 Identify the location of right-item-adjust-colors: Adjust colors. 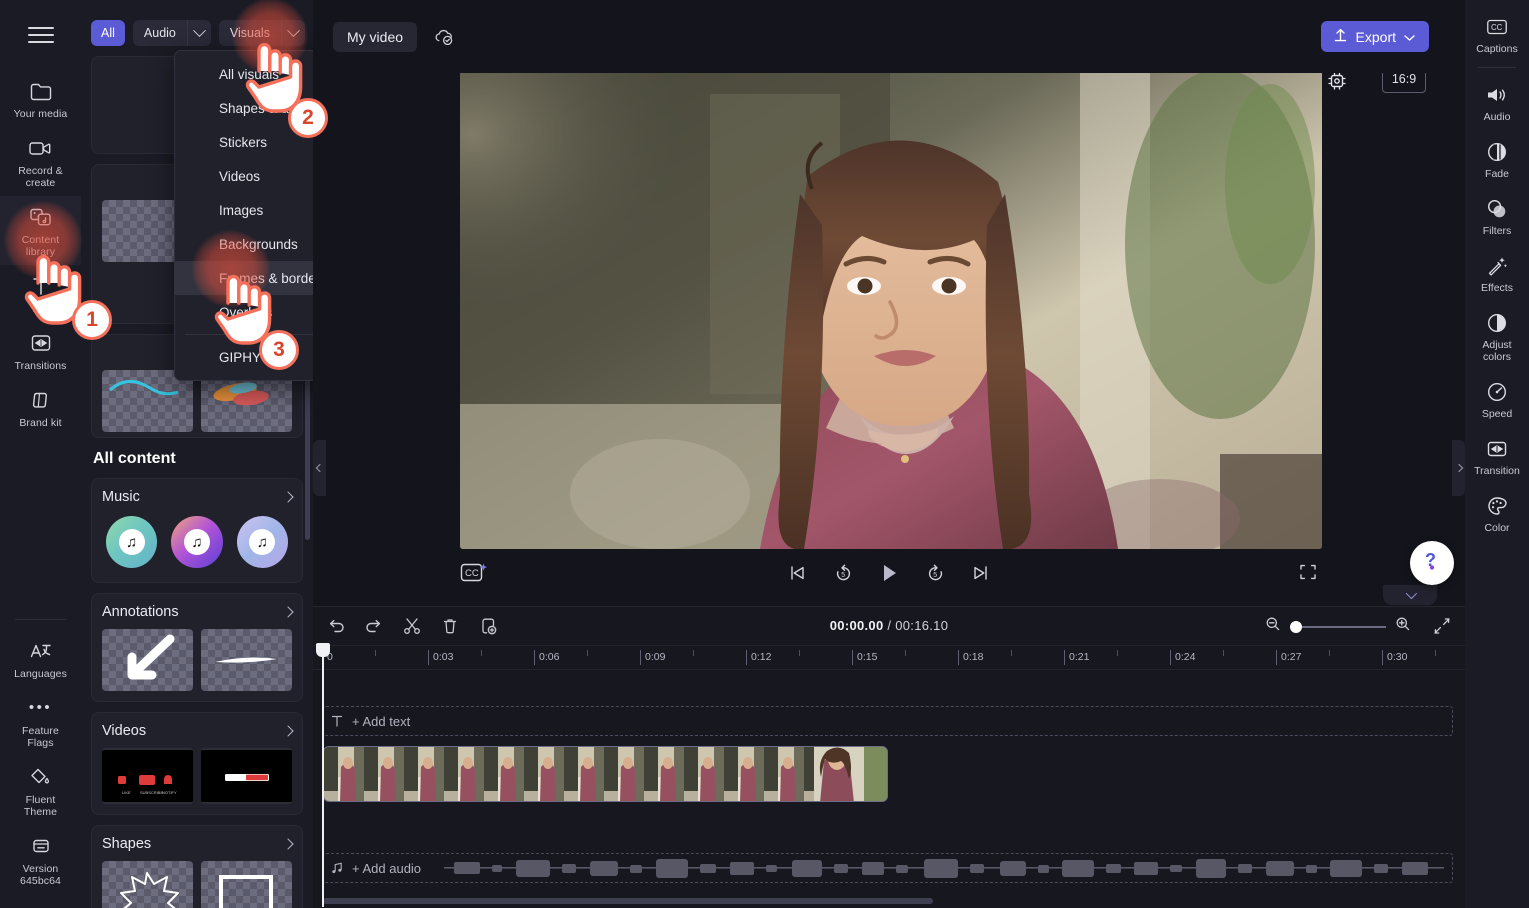
(1497, 336).